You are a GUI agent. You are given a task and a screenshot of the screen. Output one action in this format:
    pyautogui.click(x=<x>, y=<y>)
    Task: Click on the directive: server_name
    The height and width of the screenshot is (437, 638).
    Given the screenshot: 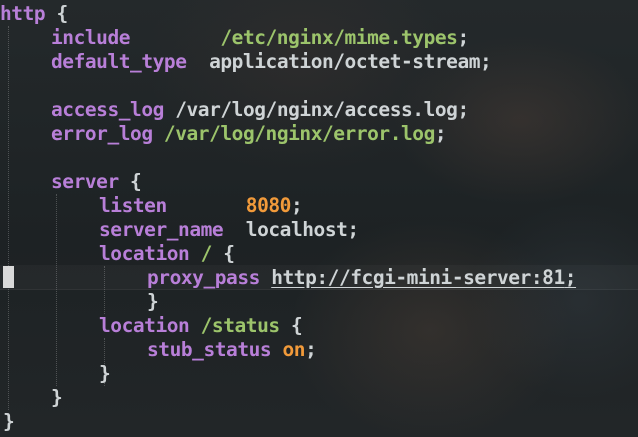 What is the action you would take?
    pyautogui.click(x=161, y=229)
    